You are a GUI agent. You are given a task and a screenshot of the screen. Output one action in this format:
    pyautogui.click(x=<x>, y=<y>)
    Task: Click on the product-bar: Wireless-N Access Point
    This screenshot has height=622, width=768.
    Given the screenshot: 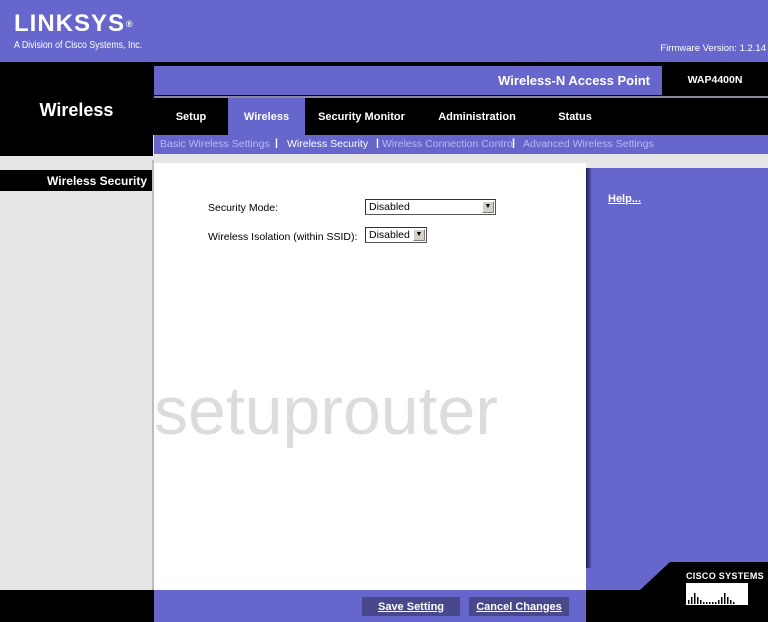 What is the action you would take?
    pyautogui.click(x=408, y=80)
    